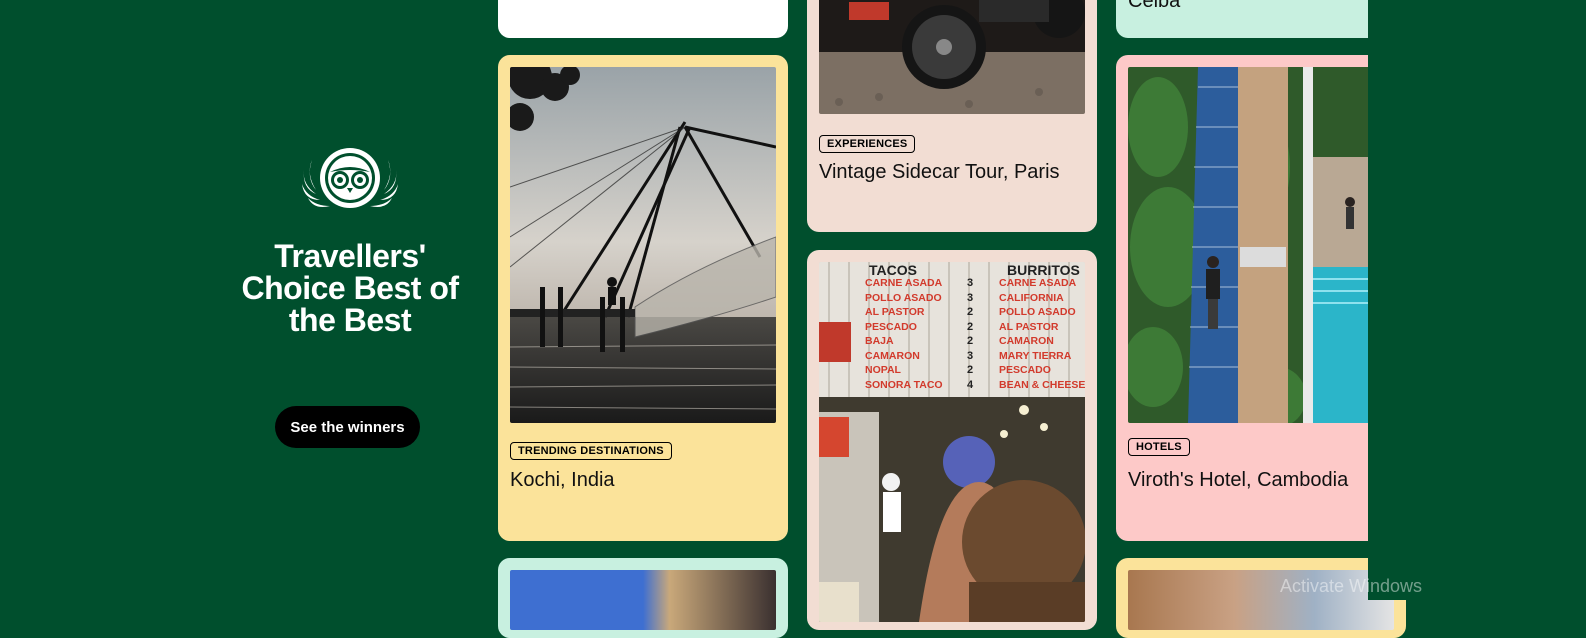 The height and width of the screenshot is (638, 1586). I want to click on bottom-left-image, so click(643, 600).